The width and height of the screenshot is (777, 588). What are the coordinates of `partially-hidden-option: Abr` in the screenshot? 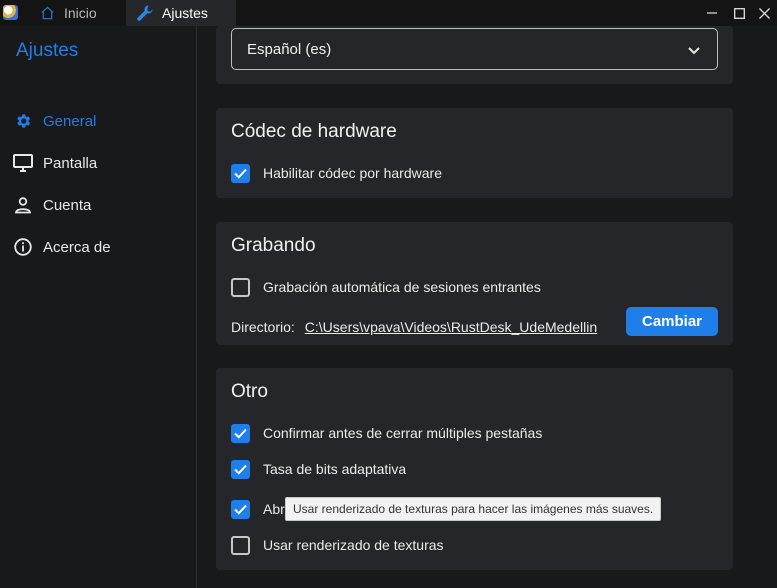 It's located at (258, 509).